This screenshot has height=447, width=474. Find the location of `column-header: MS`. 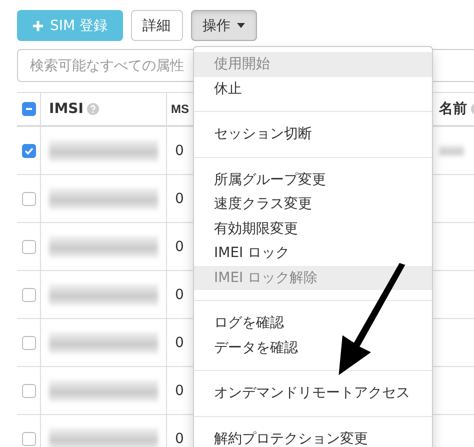

column-header: MS is located at coordinates (180, 109).